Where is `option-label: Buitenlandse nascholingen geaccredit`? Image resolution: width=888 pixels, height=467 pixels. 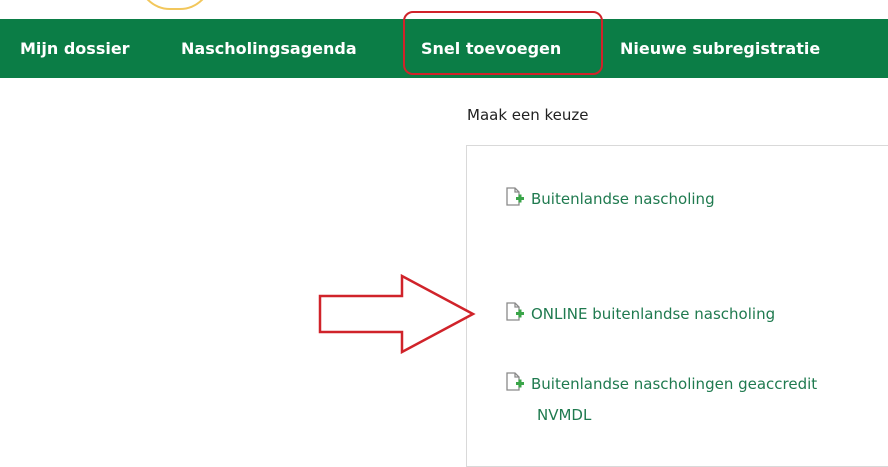
option-label: Buitenlandse nascholingen geaccredit is located at coordinates (674, 384).